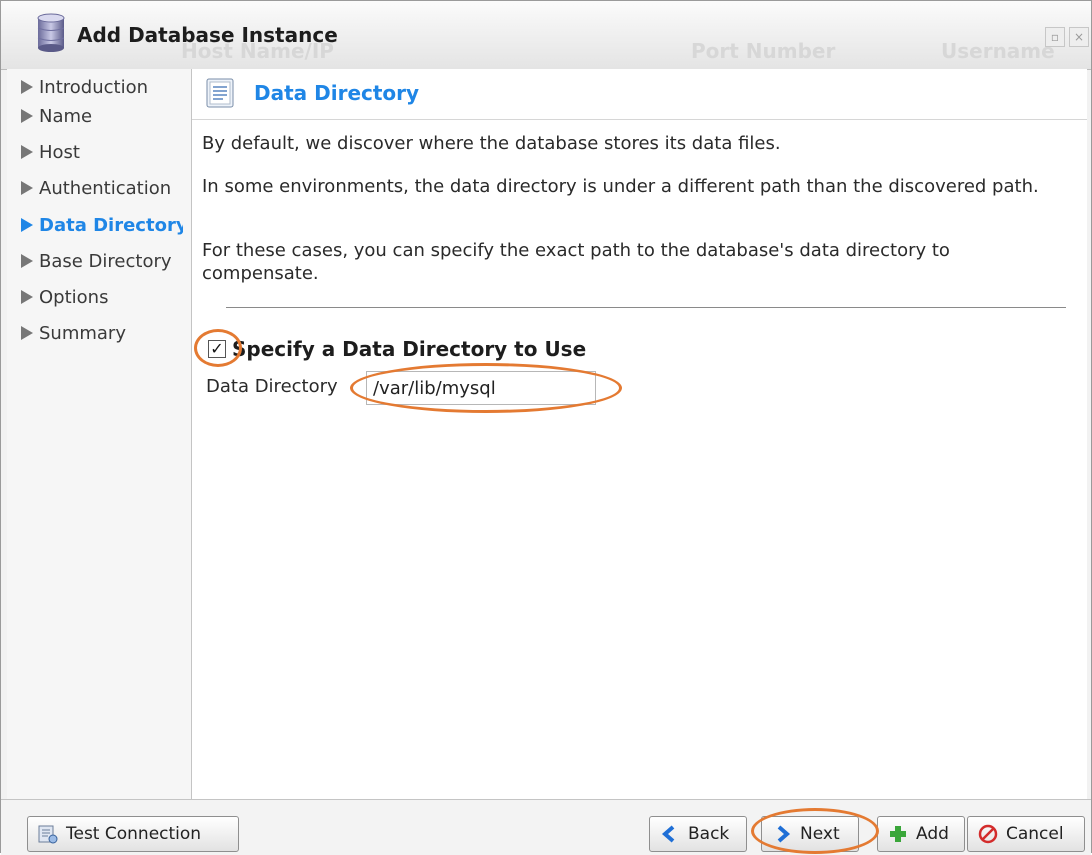 The width and height of the screenshot is (1092, 855). Describe the element at coordinates (102, 189) in the screenshot. I see `sidebar-item-authentication: Authentication` at that location.